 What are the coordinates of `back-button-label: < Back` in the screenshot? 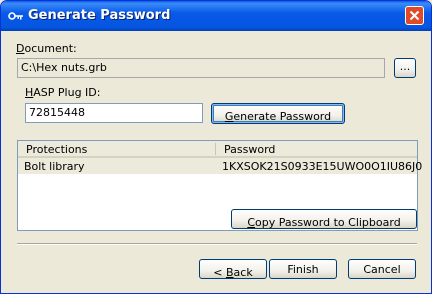 It's located at (233, 271).